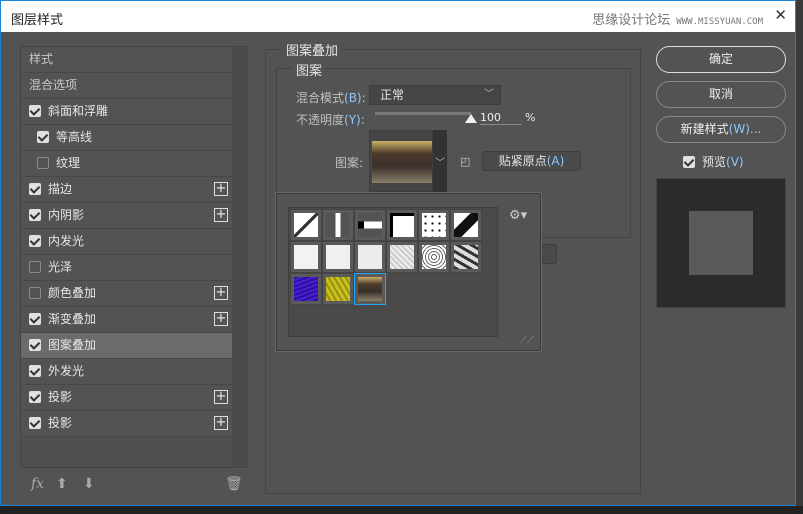 This screenshot has height=514, width=803. Describe the element at coordinates (126, 60) in the screenshot. I see `sidebar-item: 样式` at that location.